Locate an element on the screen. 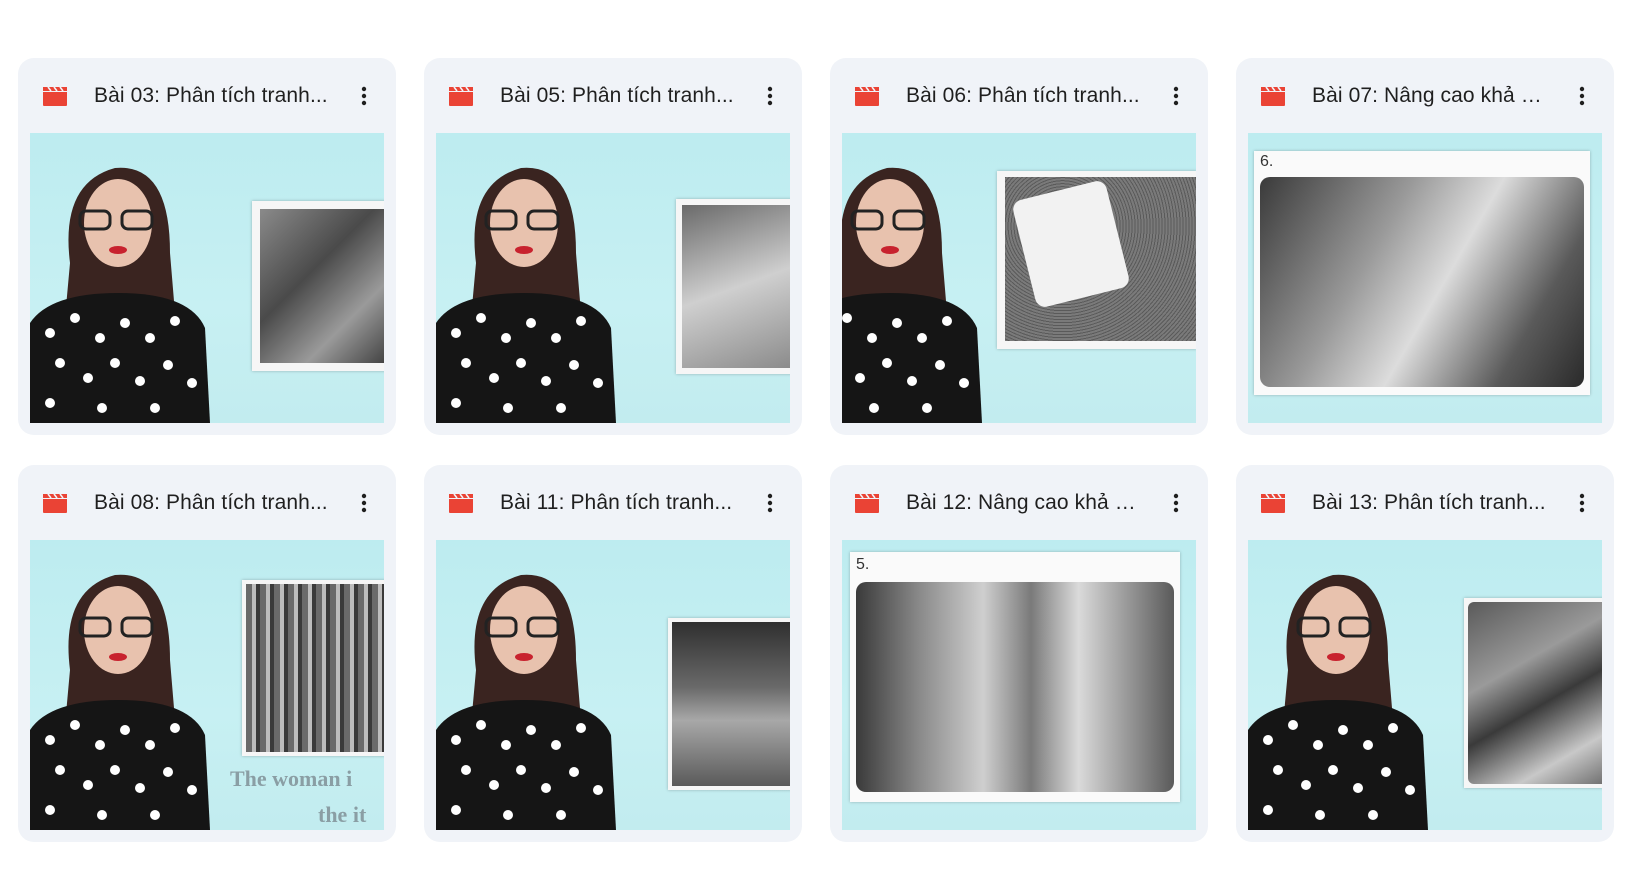 This screenshot has height=894, width=1625. slide-overlay-text: The woman i is located at coordinates (291, 778).